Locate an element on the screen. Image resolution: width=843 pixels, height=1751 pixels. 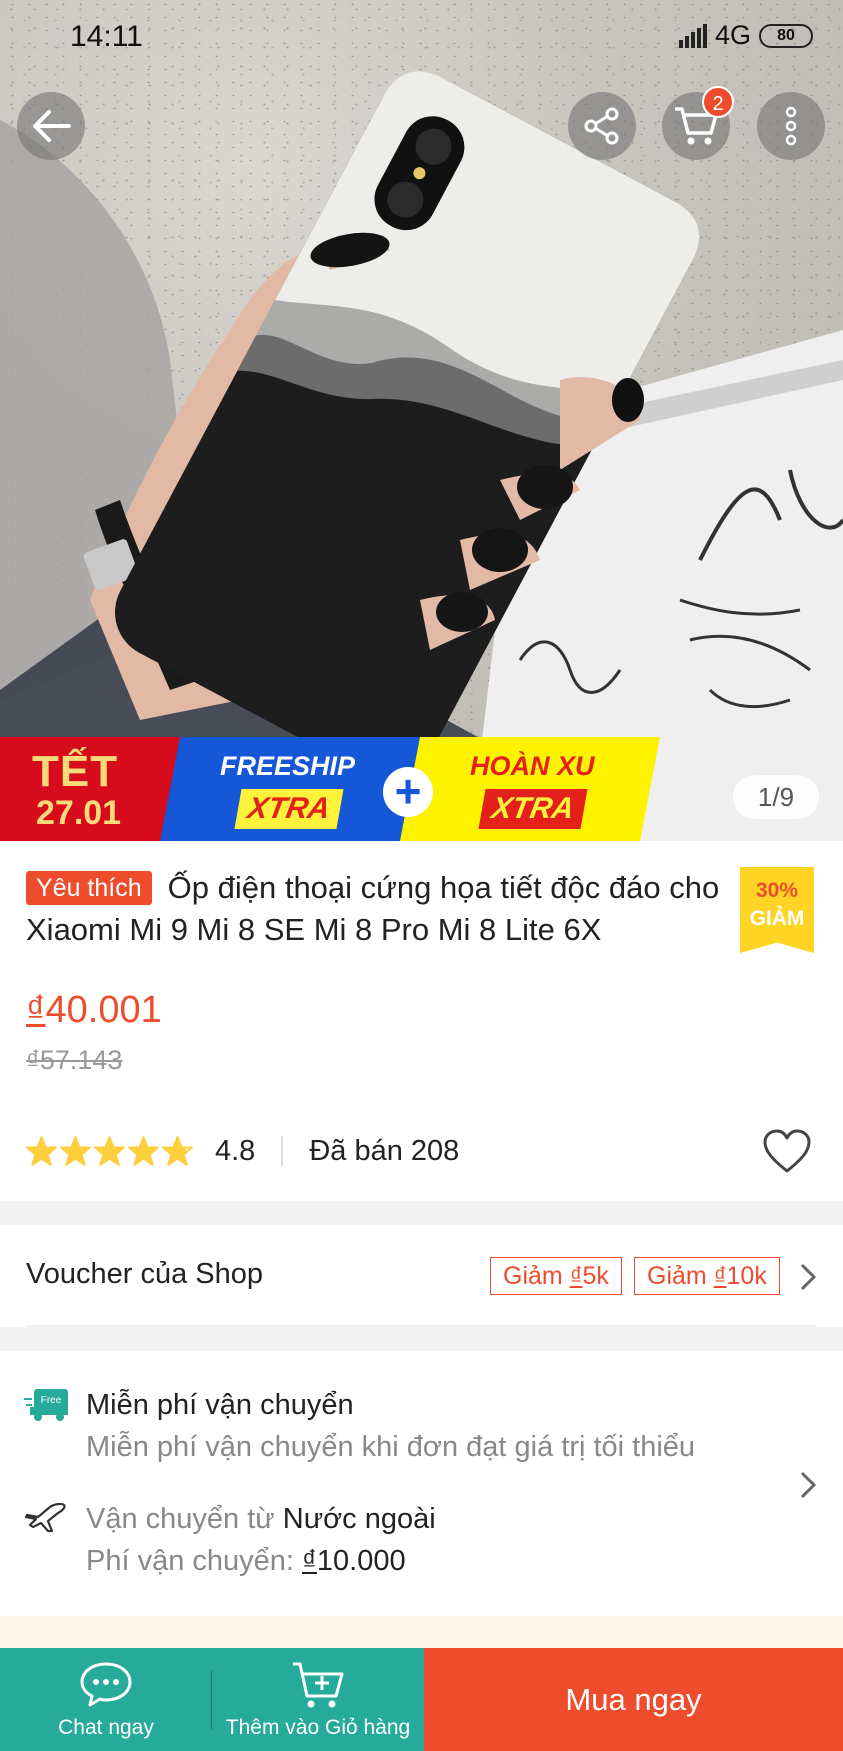
signal-icon is located at coordinates (692, 35).